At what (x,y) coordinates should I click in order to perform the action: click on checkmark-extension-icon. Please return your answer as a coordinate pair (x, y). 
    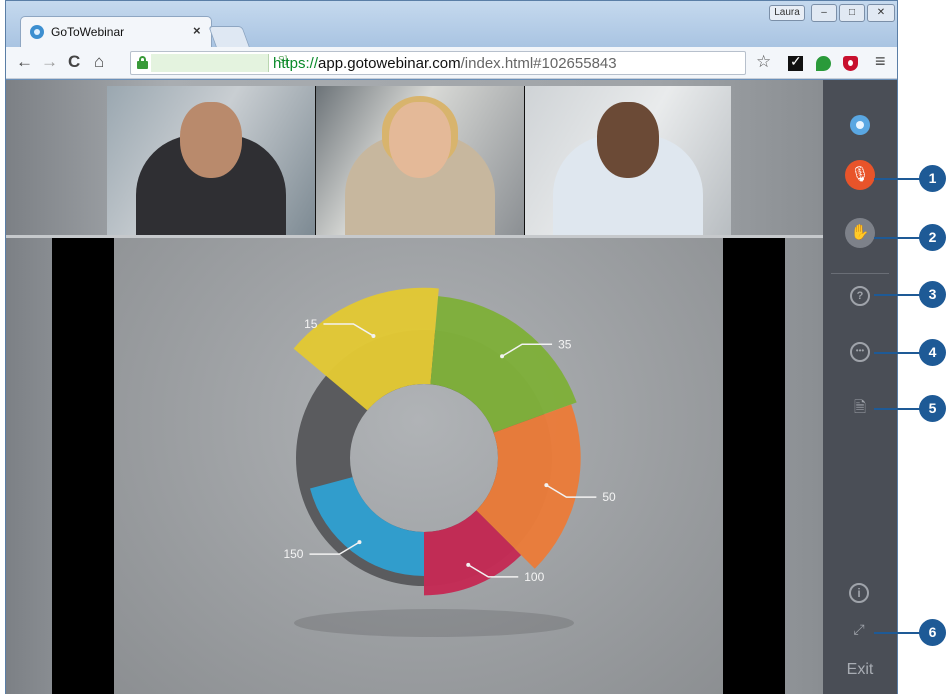
    Looking at the image, I should click on (795, 62).